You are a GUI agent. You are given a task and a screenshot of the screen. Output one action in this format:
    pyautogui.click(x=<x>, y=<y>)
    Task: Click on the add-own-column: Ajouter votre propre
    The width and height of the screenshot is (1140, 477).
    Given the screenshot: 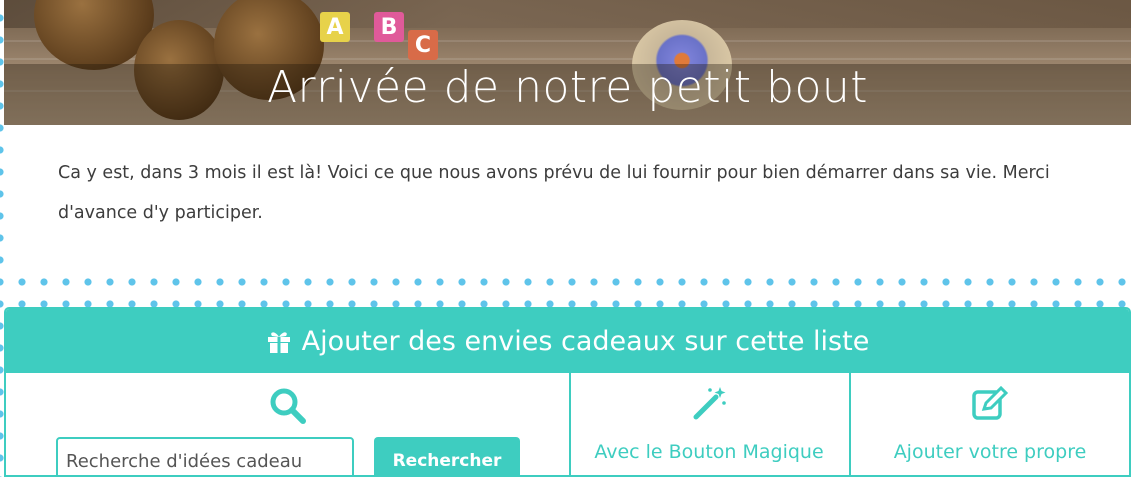 What is the action you would take?
    pyautogui.click(x=990, y=424)
    